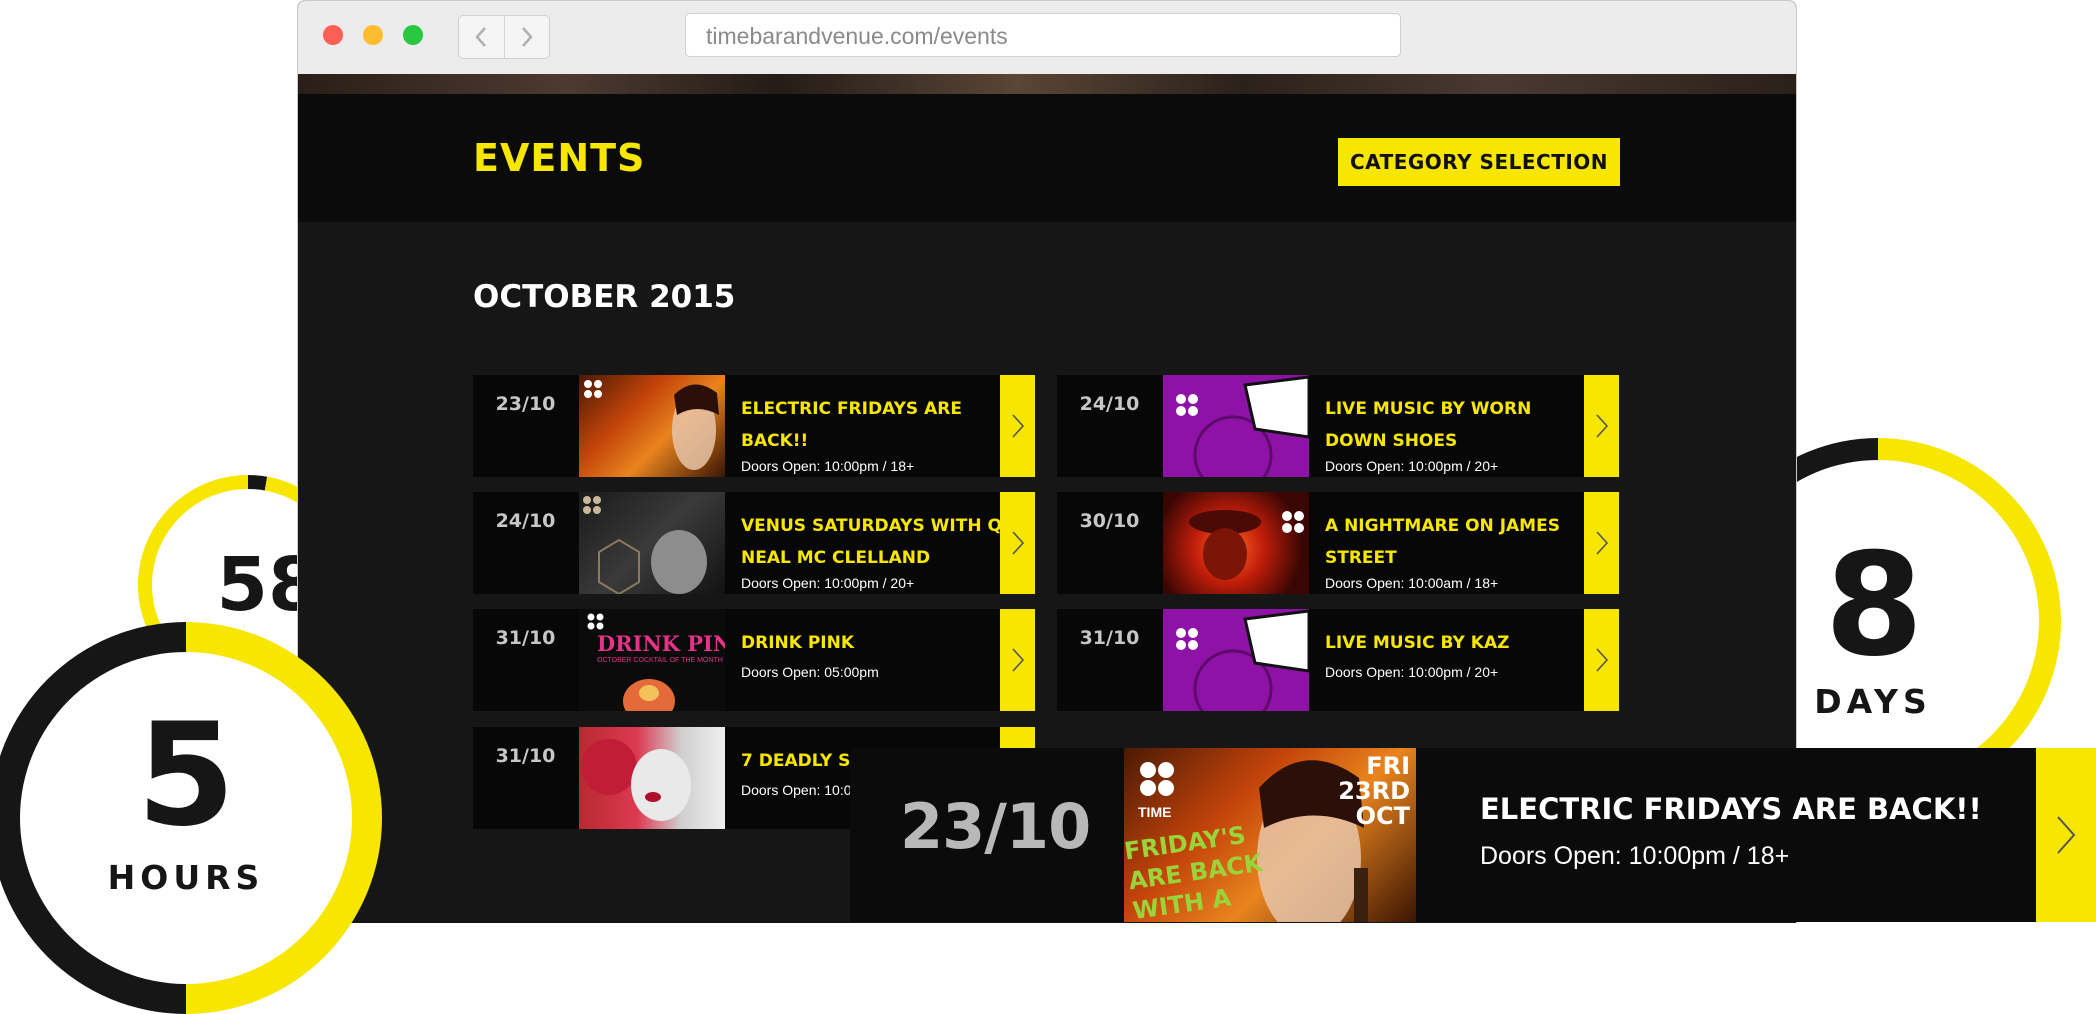 The width and height of the screenshot is (2096, 1014). Describe the element at coordinates (1873, 701) in the screenshot. I see `days-label: DAYS` at that location.